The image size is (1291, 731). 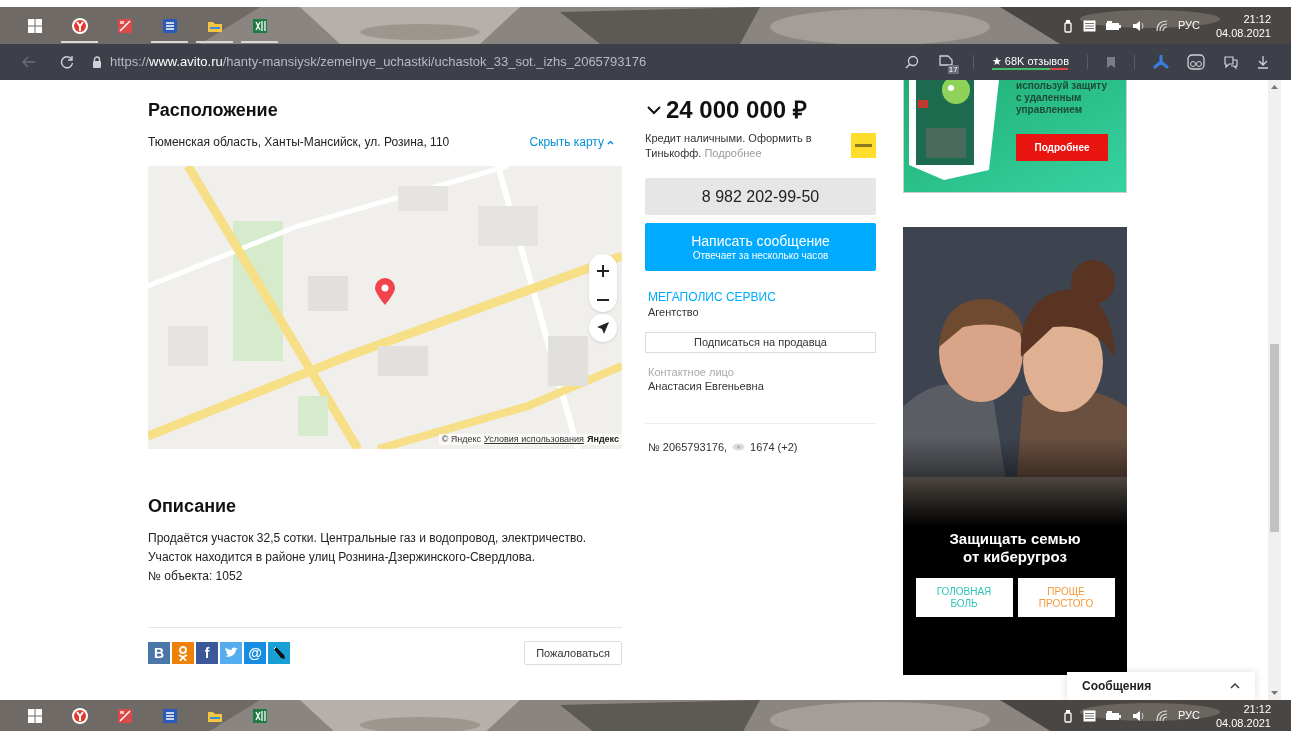 I want to click on complaint-button: Пожаловаться, so click(x=573, y=653).